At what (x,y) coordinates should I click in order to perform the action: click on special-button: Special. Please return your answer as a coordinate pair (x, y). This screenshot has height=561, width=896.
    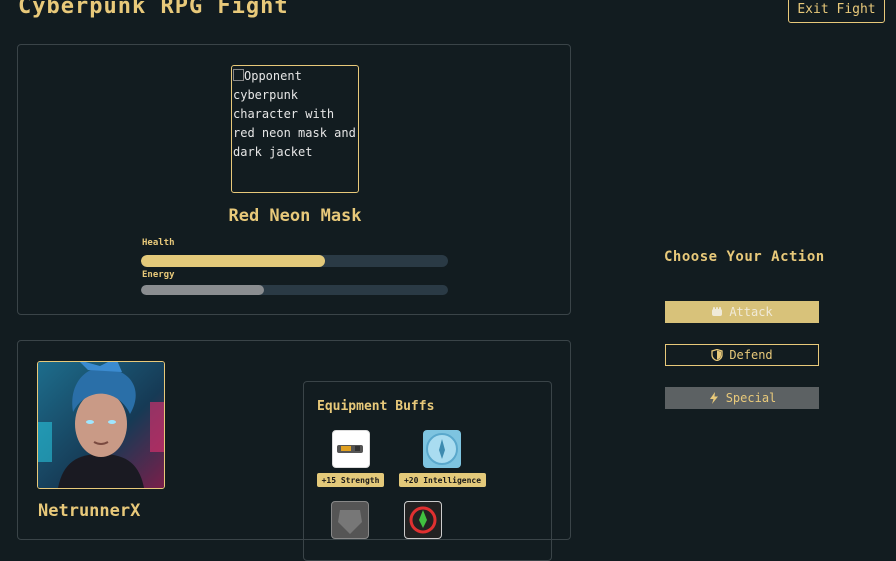
    Looking at the image, I should click on (742, 398).